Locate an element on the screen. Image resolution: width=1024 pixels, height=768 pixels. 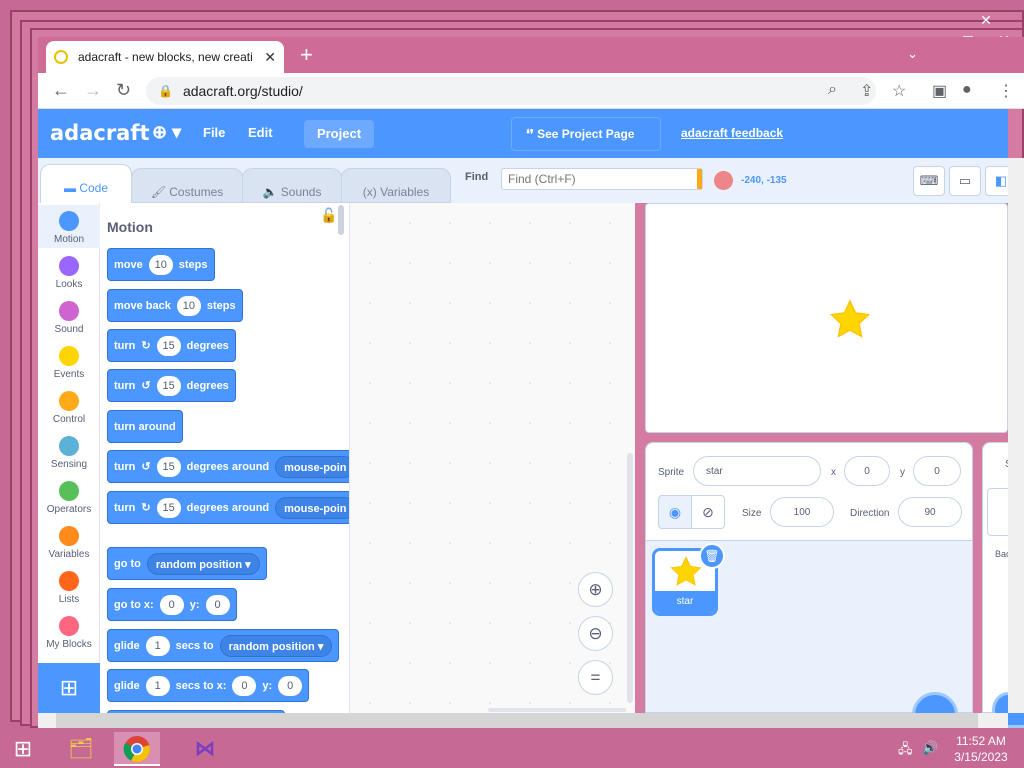
block-go-to: go to random position ▾ is located at coordinates (187, 563).